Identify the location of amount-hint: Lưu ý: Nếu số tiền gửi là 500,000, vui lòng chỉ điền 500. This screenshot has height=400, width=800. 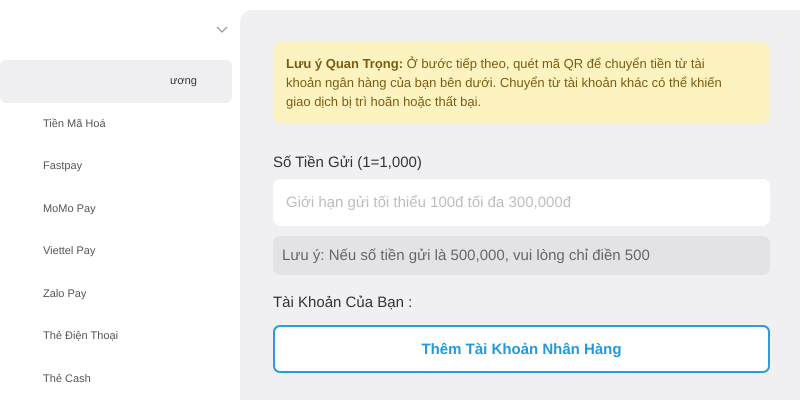
(521, 255).